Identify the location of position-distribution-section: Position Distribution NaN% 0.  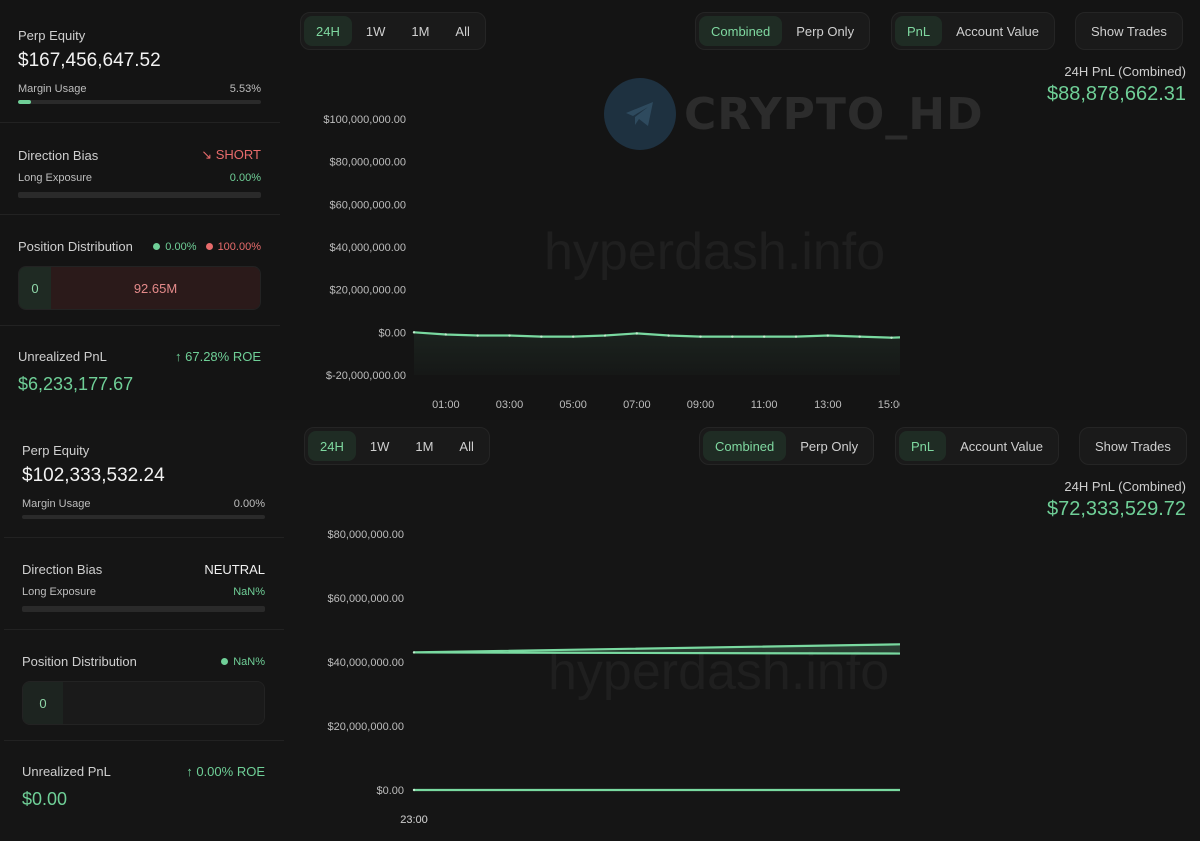
(143, 689).